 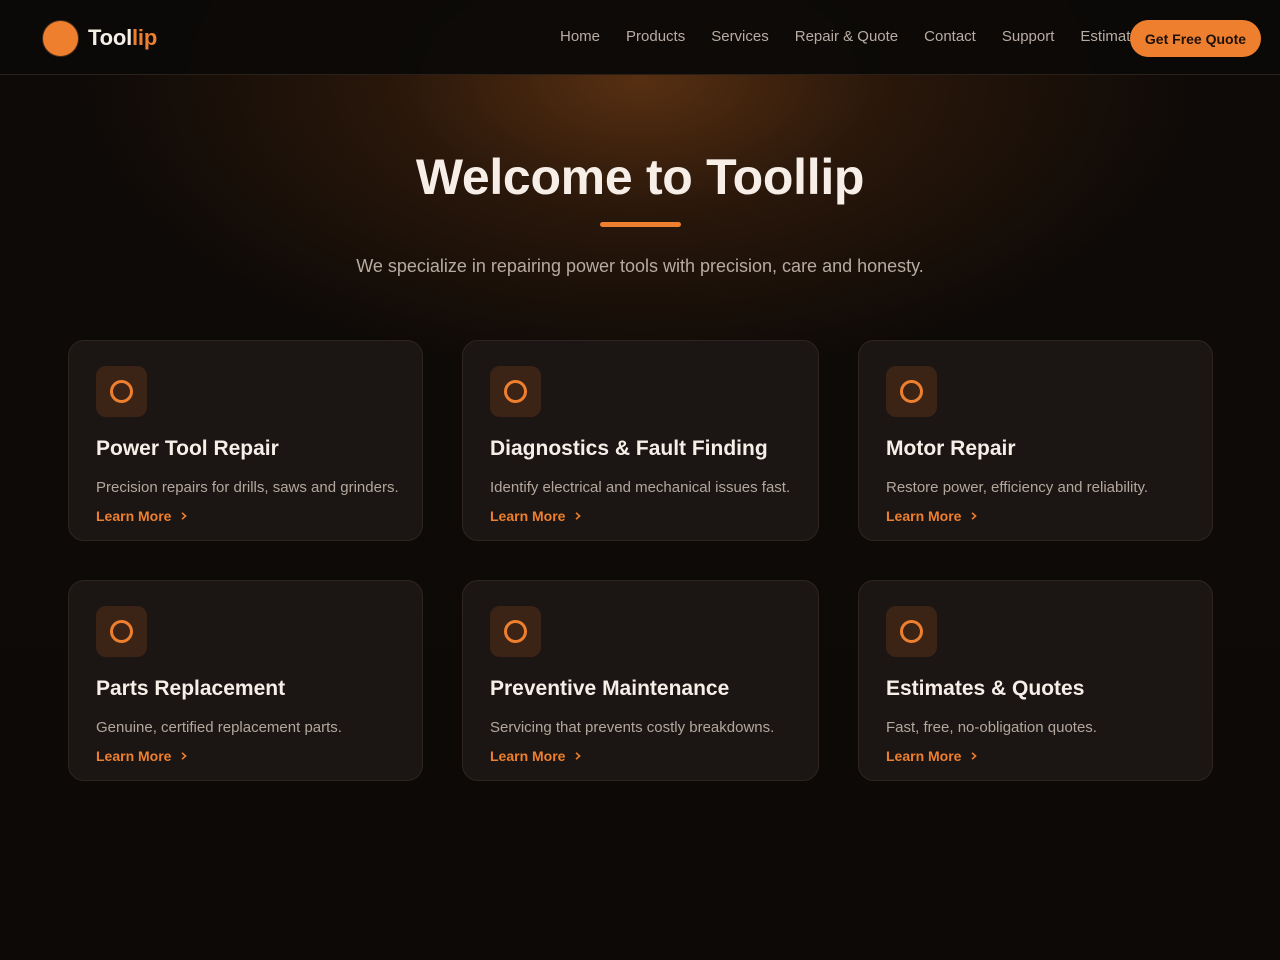 I want to click on brand-name-part-2: lip, so click(x=145, y=37).